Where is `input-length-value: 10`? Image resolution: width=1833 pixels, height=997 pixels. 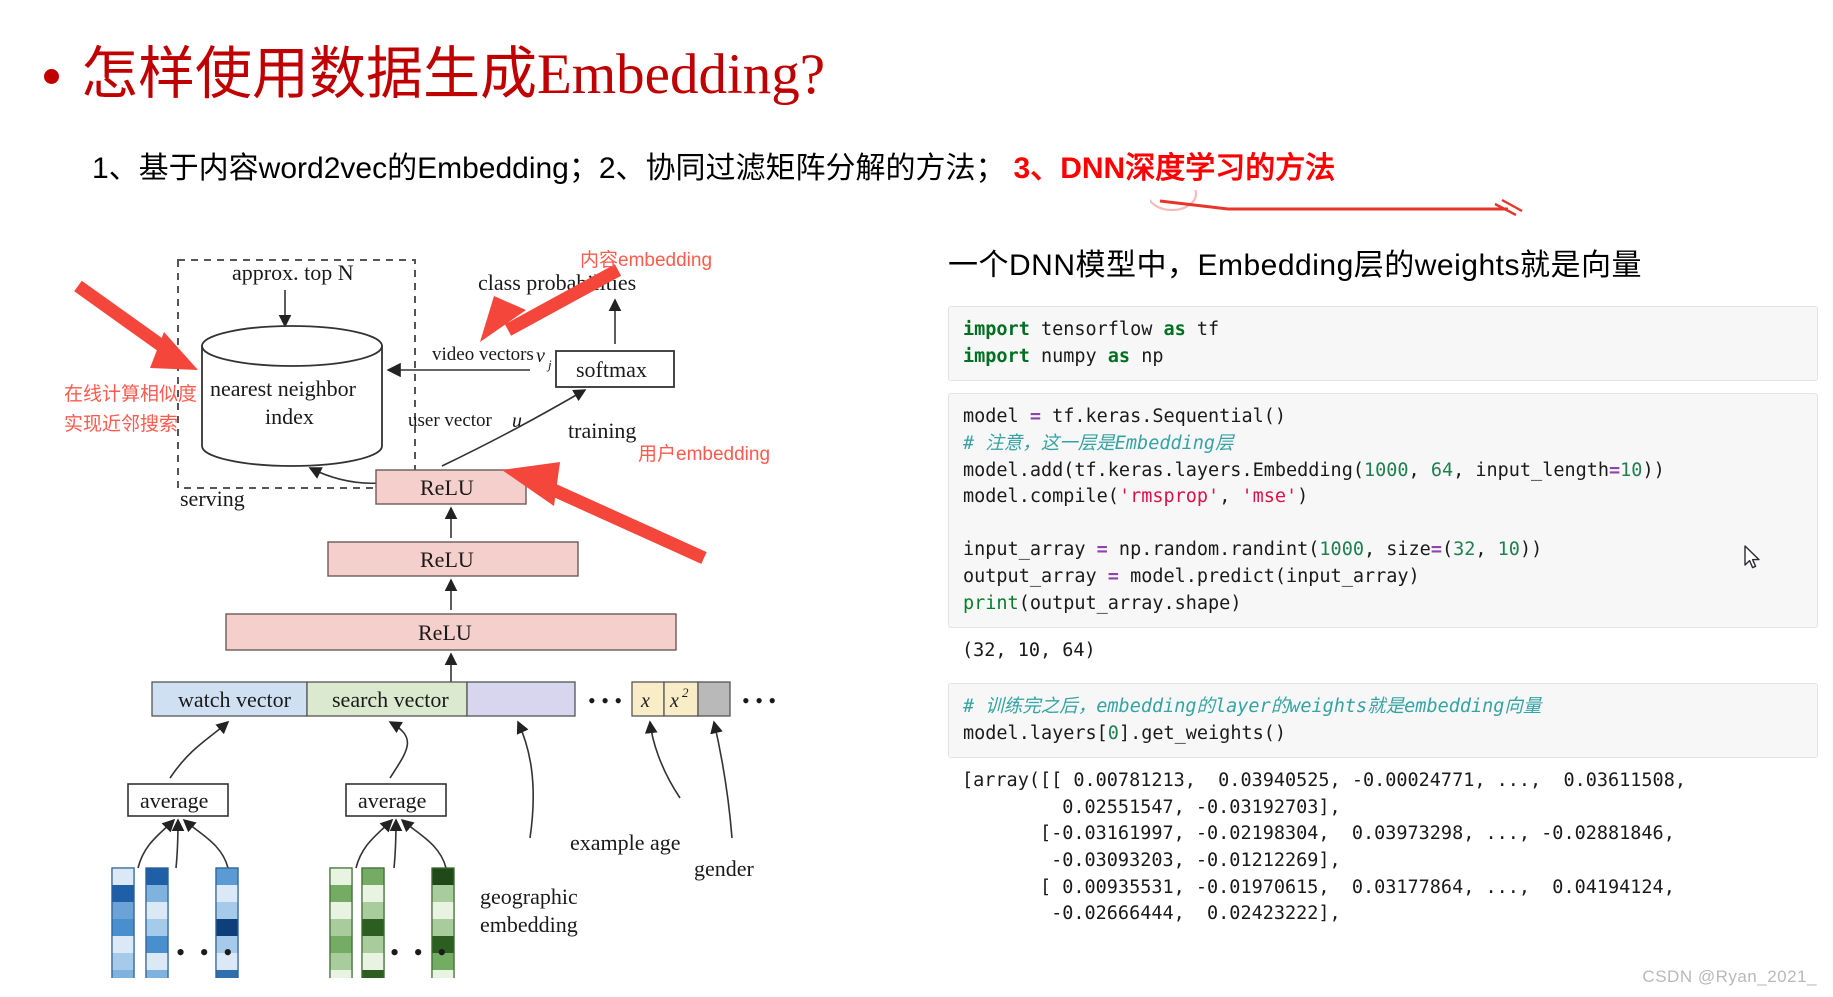
input-length-value: 10 is located at coordinates (1631, 470).